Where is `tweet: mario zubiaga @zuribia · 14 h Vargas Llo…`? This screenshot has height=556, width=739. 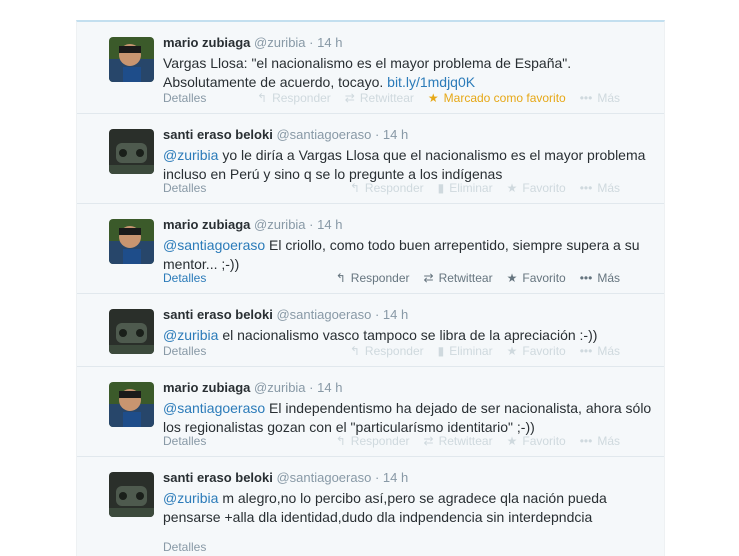
tweet: mario zubiaga @zuribia · 14 h Vargas Llo… is located at coordinates (370, 68).